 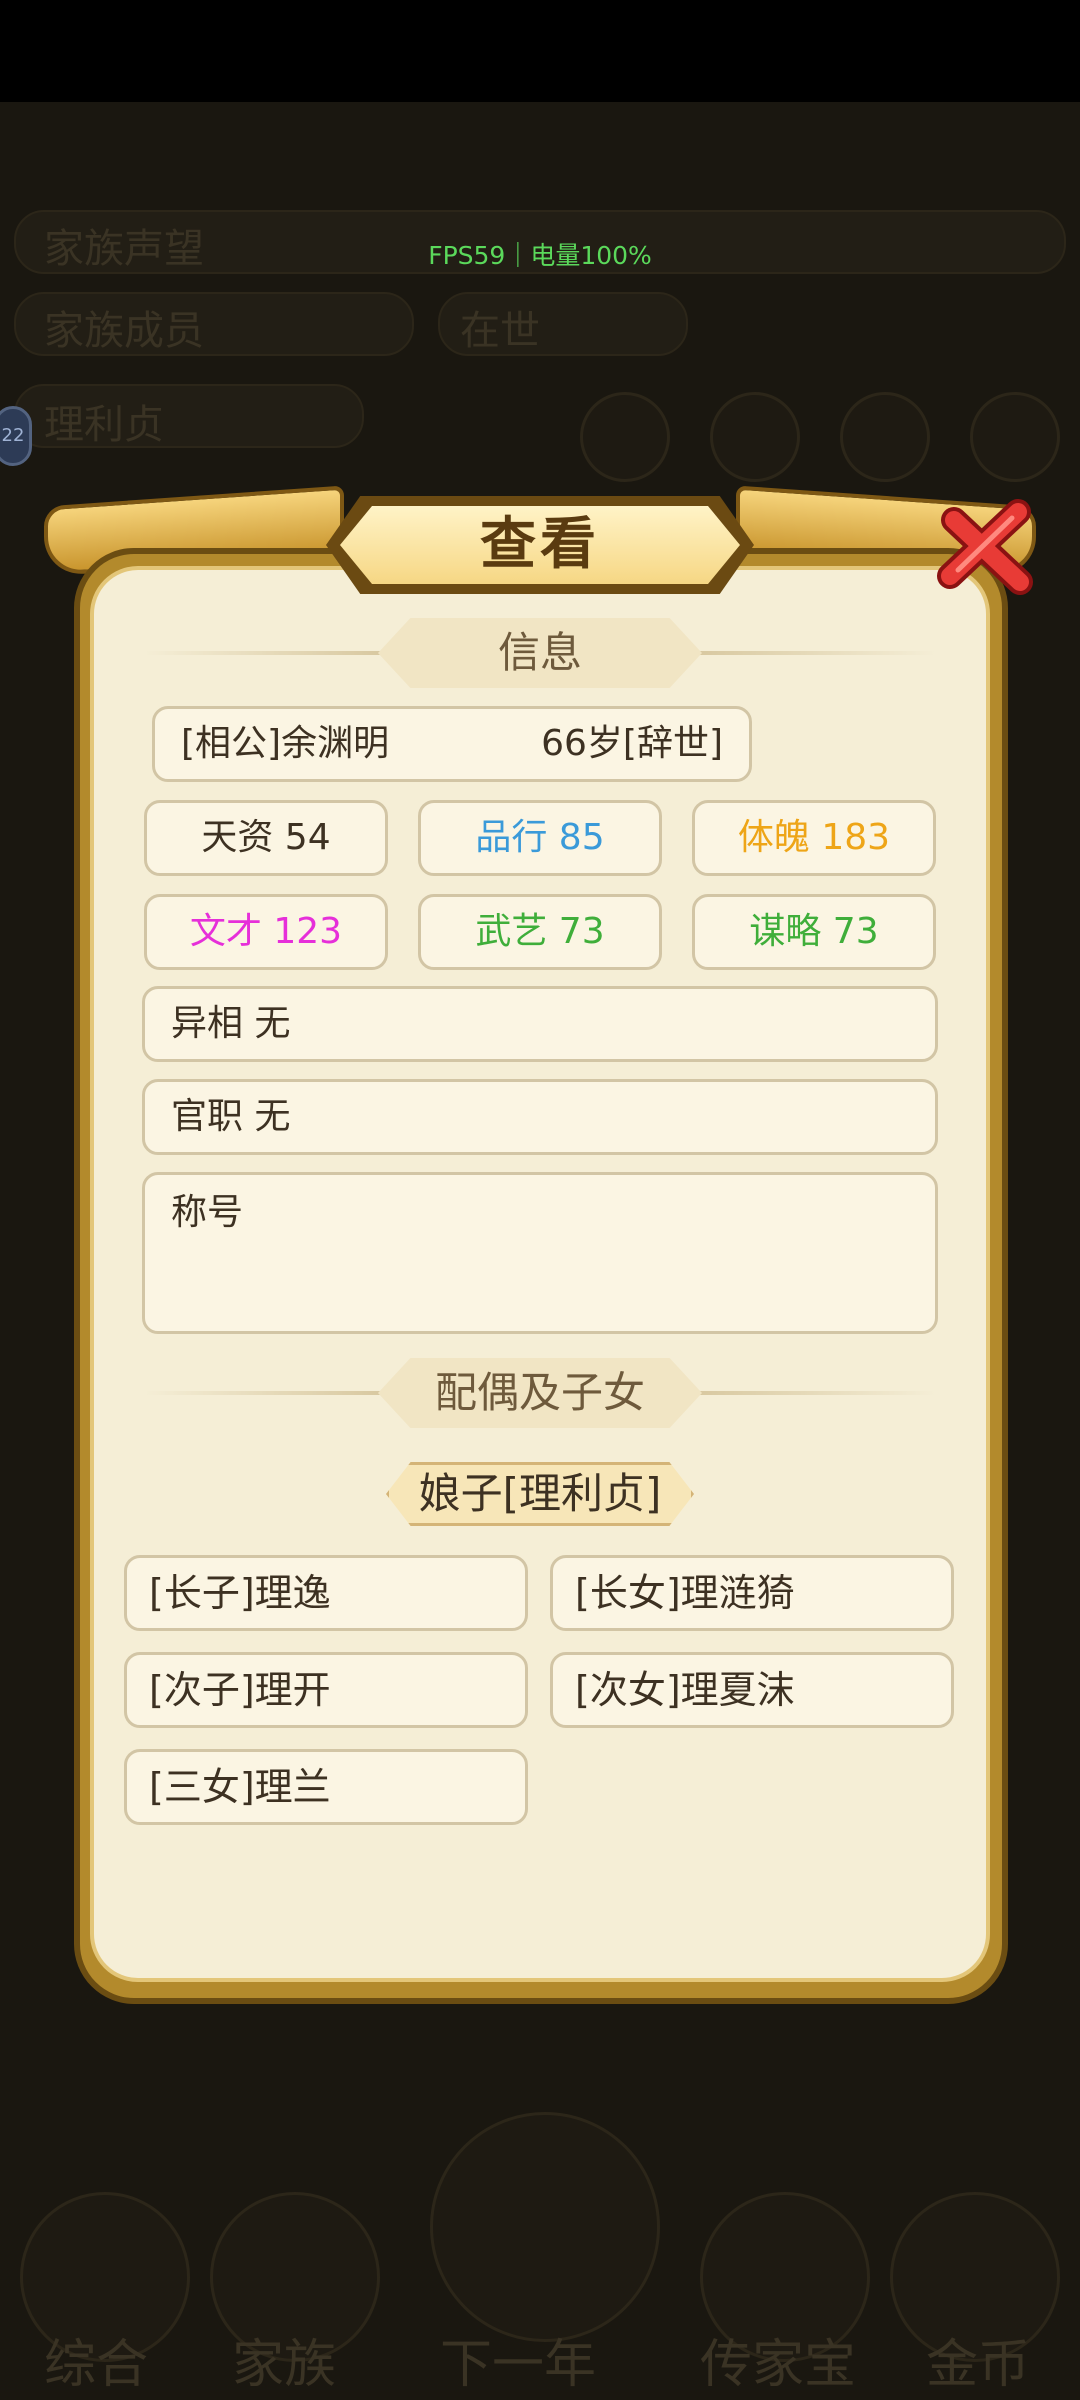 What do you see at coordinates (540, 255) in the screenshot?
I see `fps-battery-indicator: FPS59｜电量100%` at bounding box center [540, 255].